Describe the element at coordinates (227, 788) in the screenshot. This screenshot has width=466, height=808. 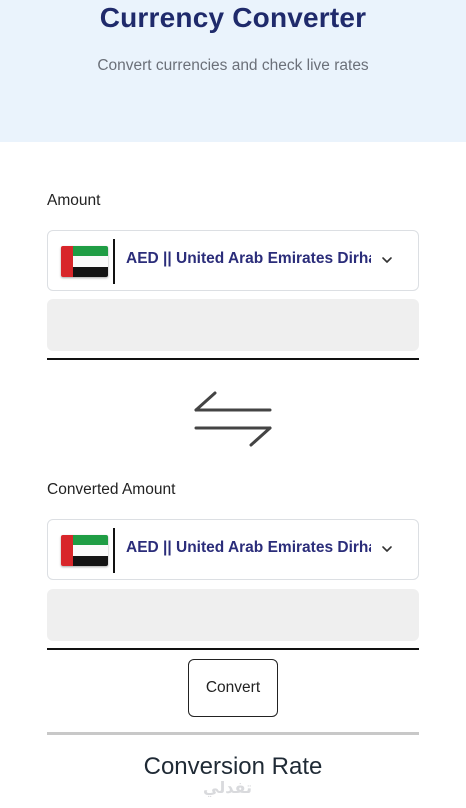
I see `watermark-logo: تفدلي` at that location.